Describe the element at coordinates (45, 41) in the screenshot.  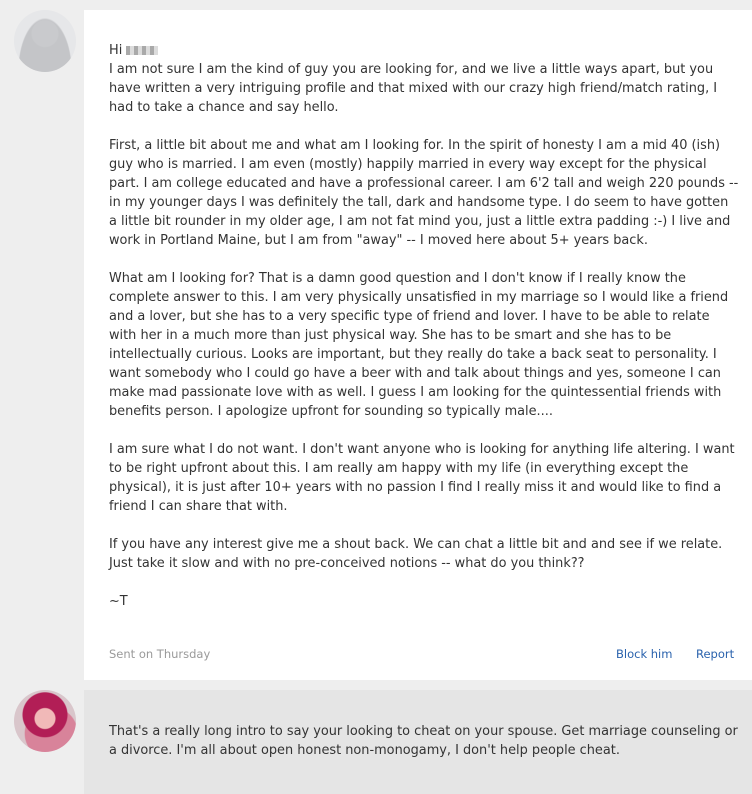
I see `sender-avatar` at that location.